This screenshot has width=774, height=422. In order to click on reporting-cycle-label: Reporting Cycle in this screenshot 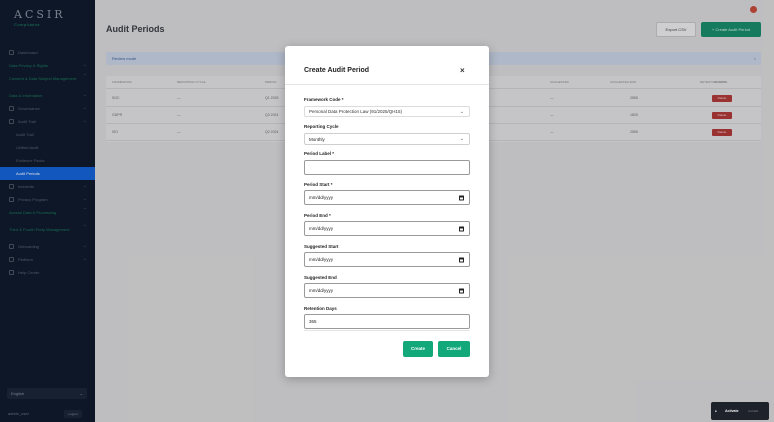, I will do `click(321, 126)`.